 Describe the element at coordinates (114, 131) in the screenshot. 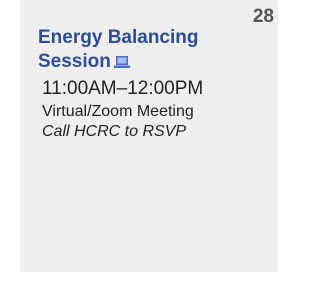

I see `event-rsvp-note: Call HCRC to RSVP` at that location.